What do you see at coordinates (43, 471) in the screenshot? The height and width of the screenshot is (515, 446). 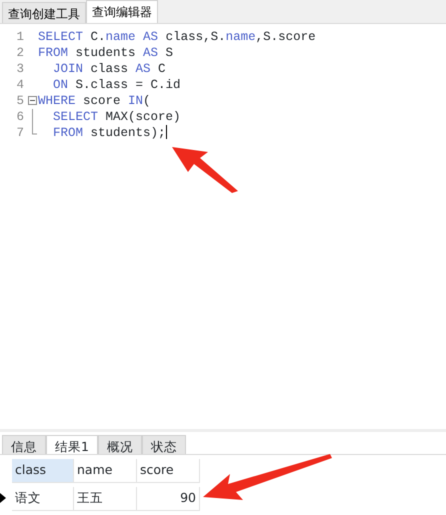 I see `column-header: class` at bounding box center [43, 471].